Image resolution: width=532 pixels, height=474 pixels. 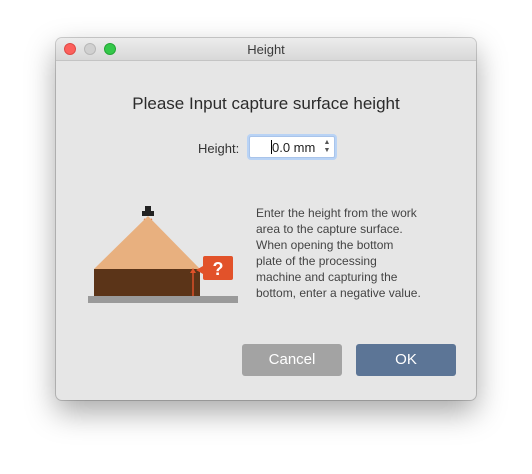 I want to click on work-area-base, so click(x=163, y=299).